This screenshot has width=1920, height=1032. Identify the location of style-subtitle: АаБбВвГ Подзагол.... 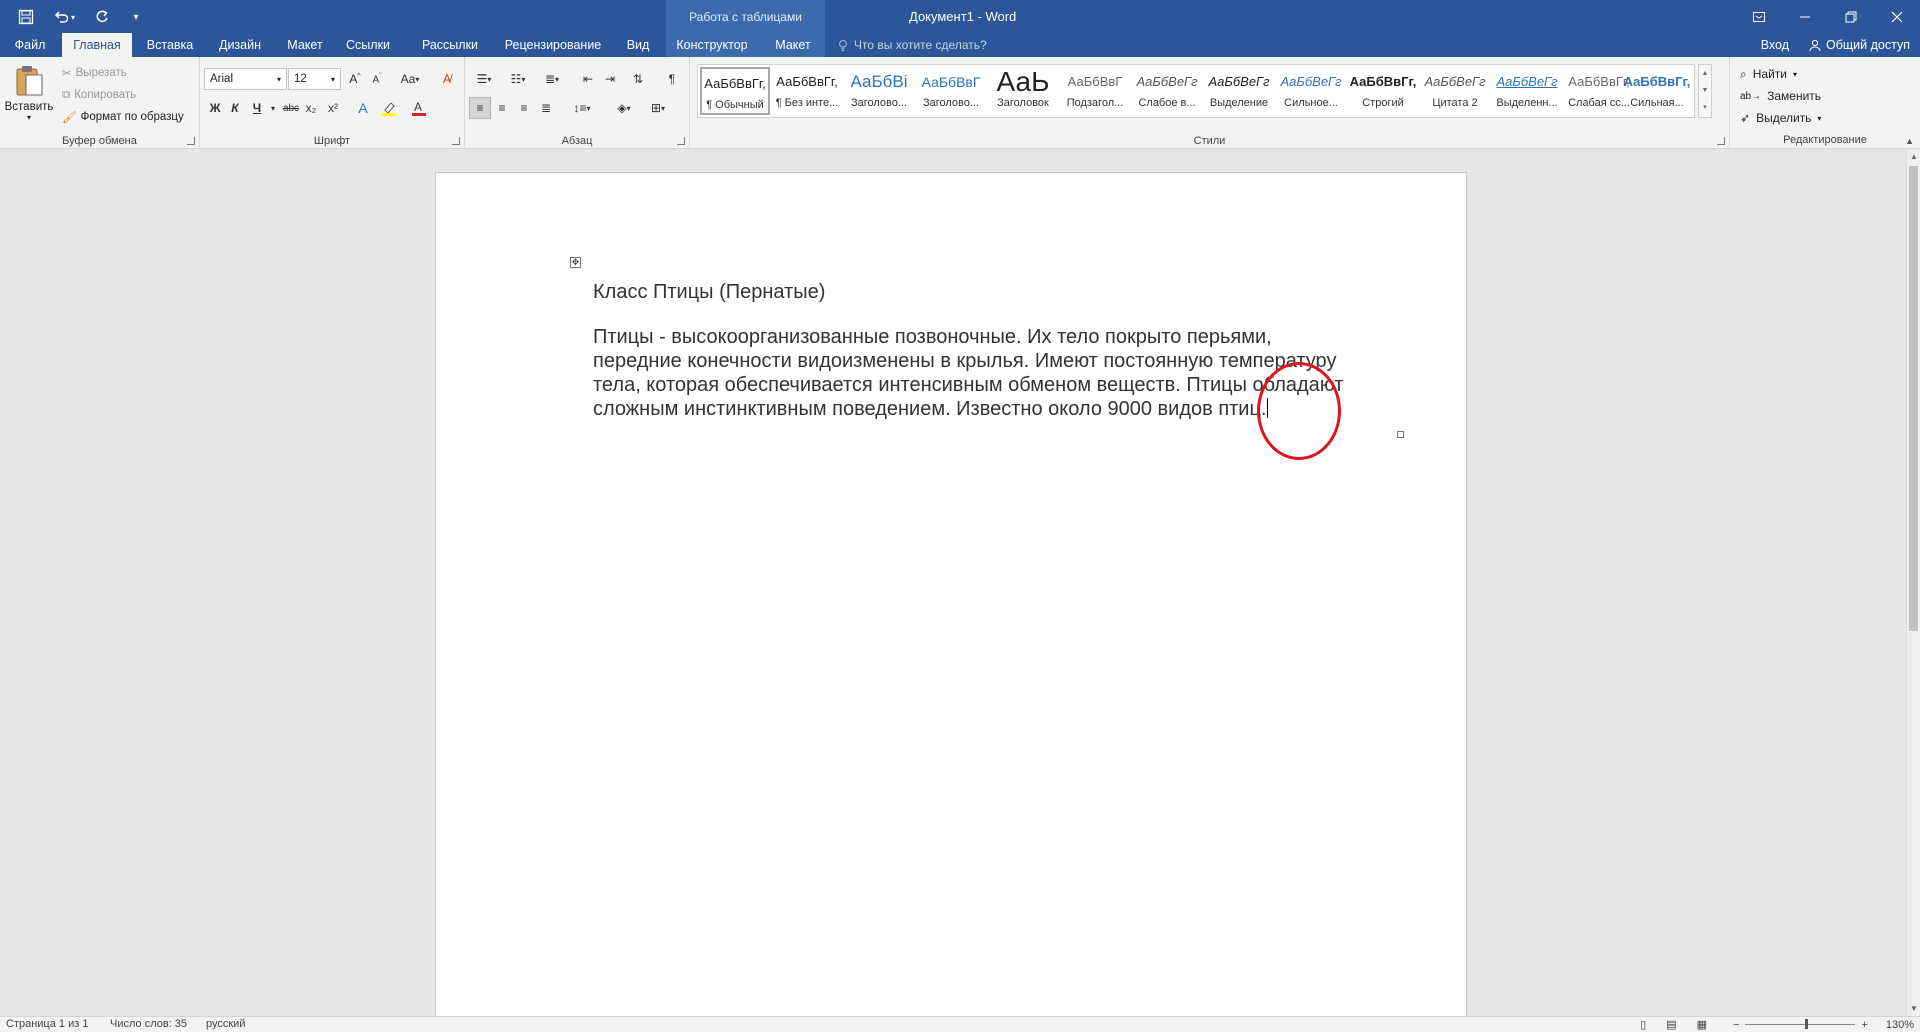
(1095, 91).